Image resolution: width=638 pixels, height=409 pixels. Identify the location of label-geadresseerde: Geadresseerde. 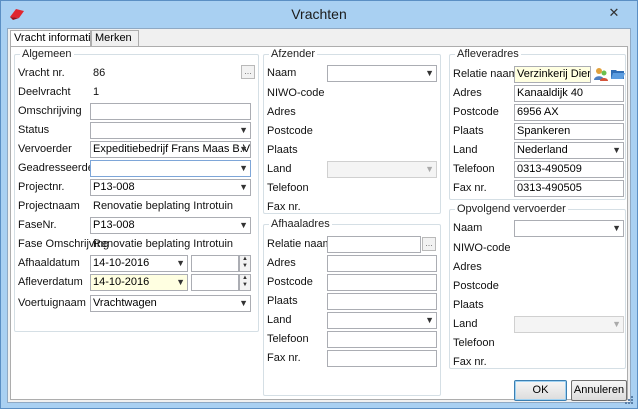
(56, 168).